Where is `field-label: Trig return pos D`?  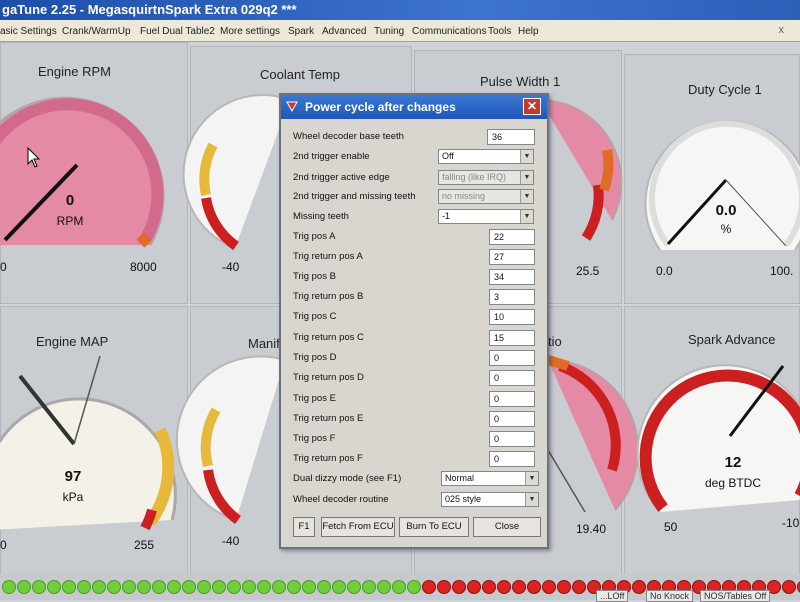
field-label: Trig return pos D is located at coordinates (328, 377).